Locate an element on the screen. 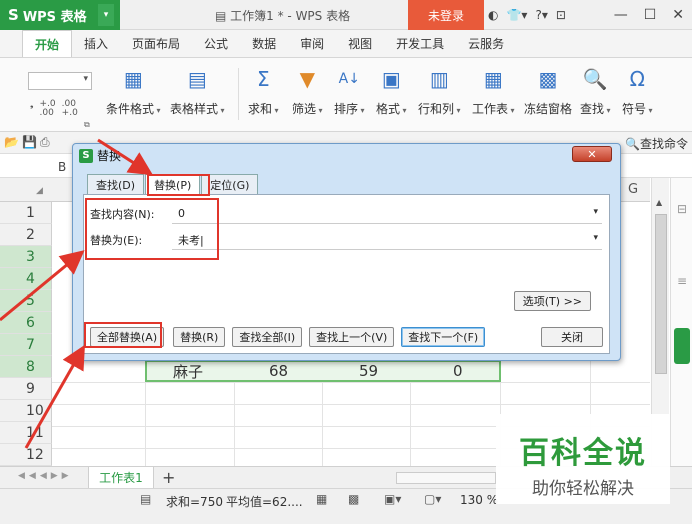 Image resolution: width=692 pixels, height=524 pixels. symbol-button: Ω 符号 is located at coordinates (637, 91).